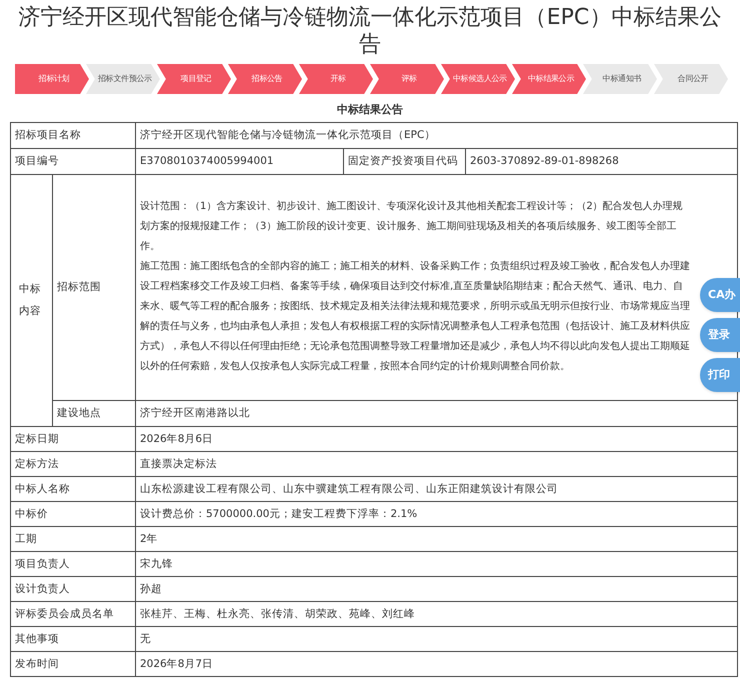  What do you see at coordinates (437, 538) in the screenshot?
I see `field-value: 2年` at bounding box center [437, 538].